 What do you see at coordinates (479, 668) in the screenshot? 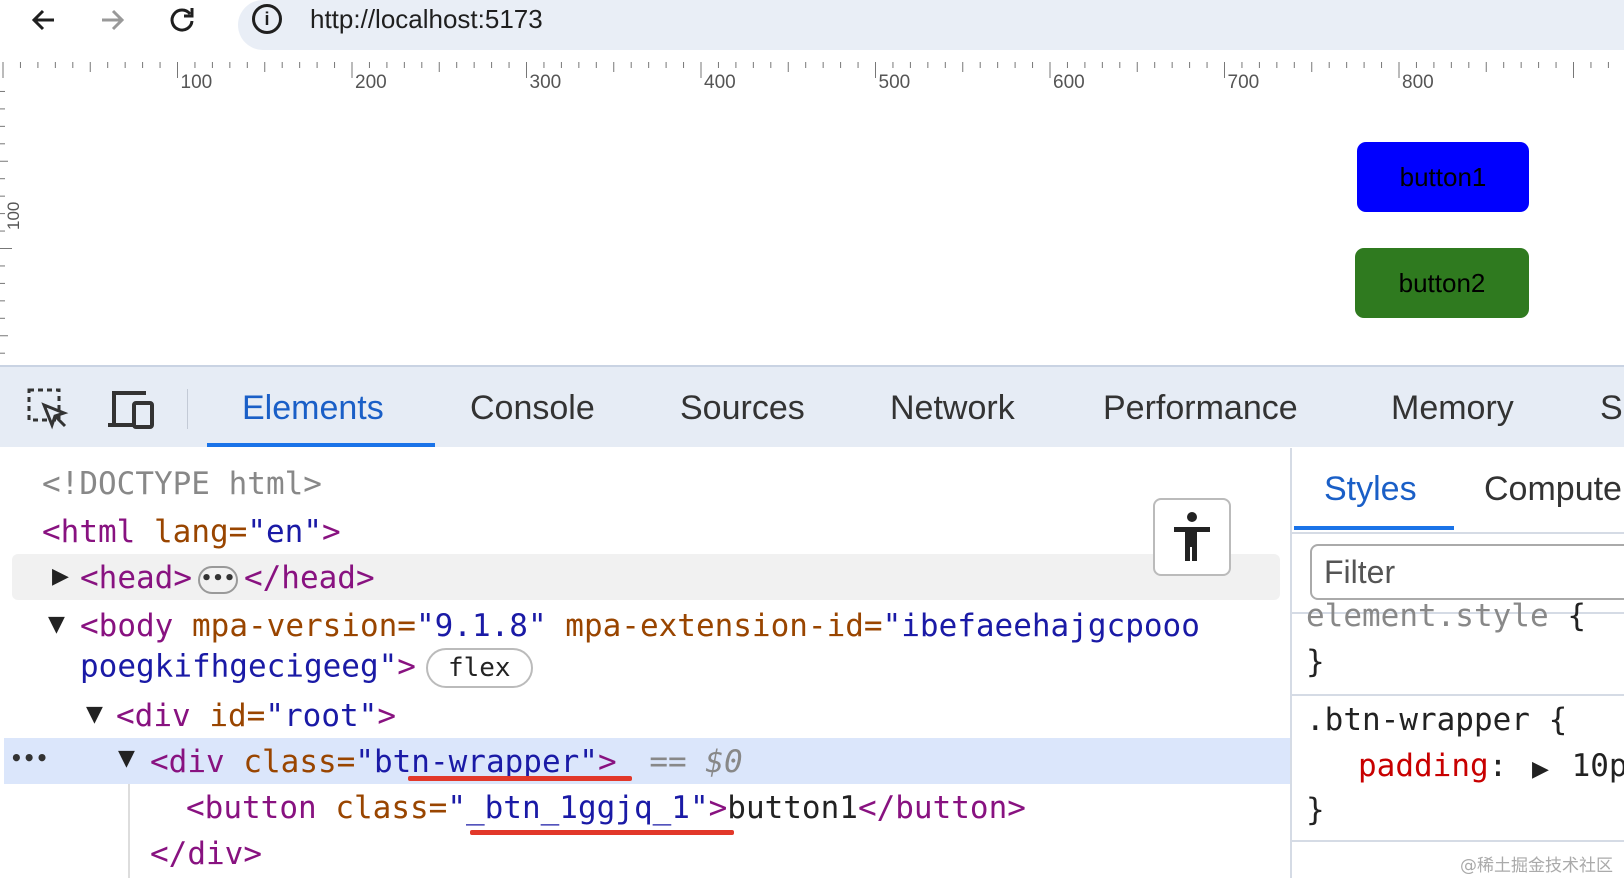
I see `flex-badge: flex` at bounding box center [479, 668].